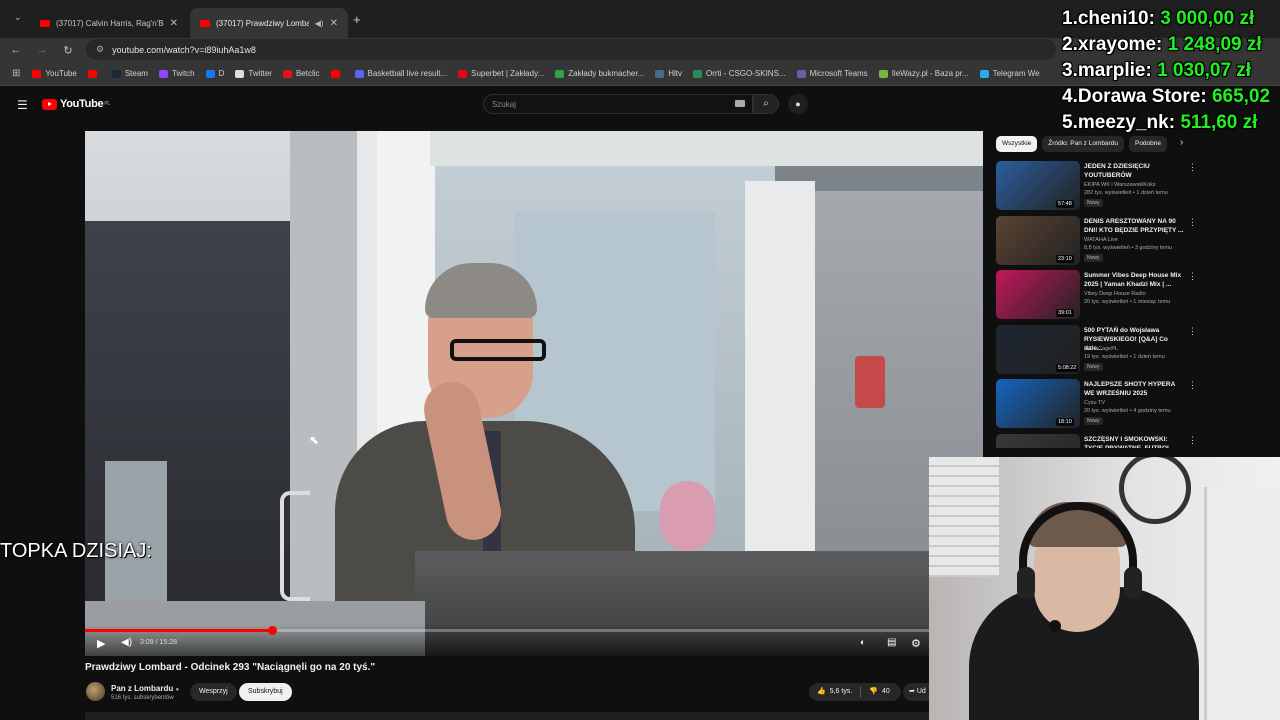 Image resolution: width=1280 pixels, height=720 pixels. What do you see at coordinates (1135, 171) in the screenshot?
I see `recommendation-title: JEDEN Z DZIESIĘCIU YOUTUBERÓW` at bounding box center [1135, 171].